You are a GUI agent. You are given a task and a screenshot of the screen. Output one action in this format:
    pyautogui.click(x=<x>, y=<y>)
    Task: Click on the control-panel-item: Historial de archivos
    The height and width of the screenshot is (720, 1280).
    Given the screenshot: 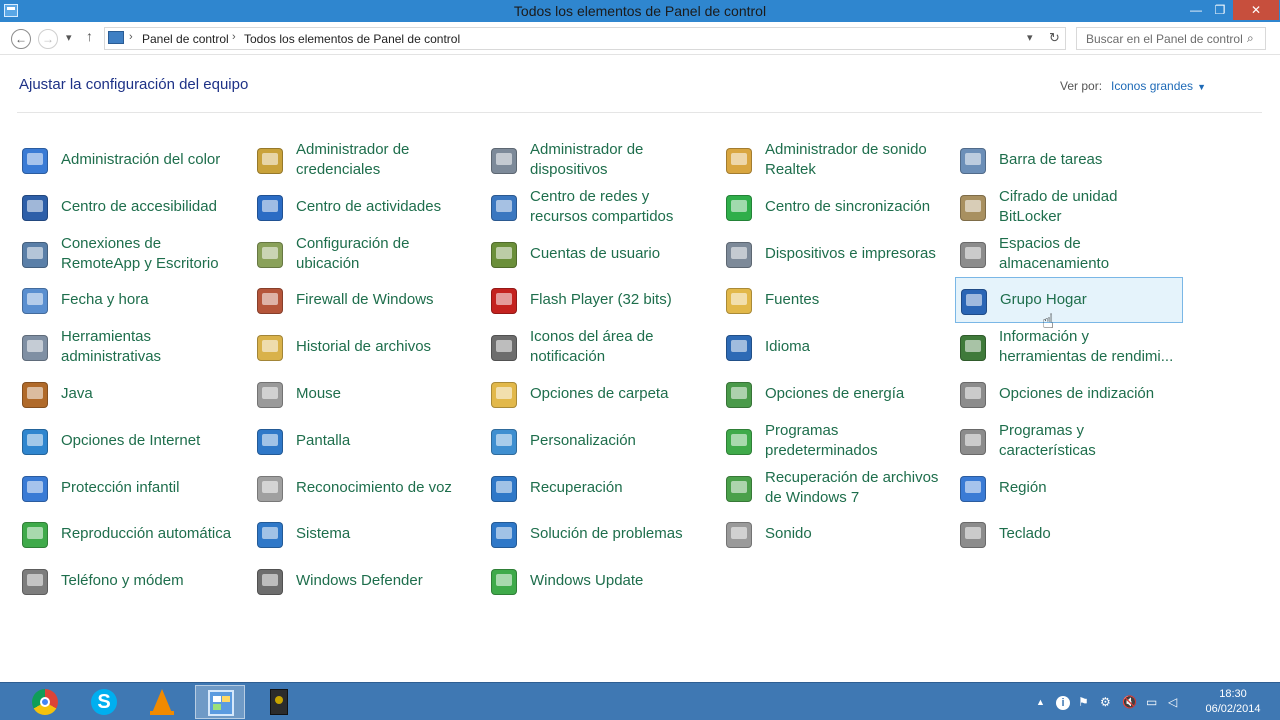 What is the action you would take?
    pyautogui.click(x=366, y=347)
    